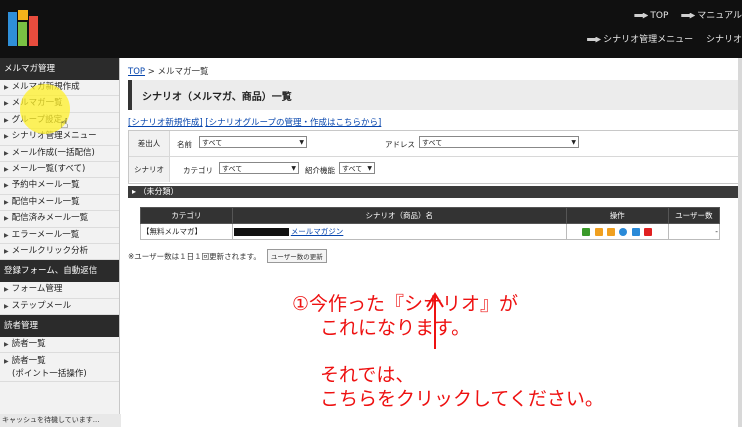  Describe the element at coordinates (499, 142) in the screenshot. I see `sender-address-select: すべて ▼` at that location.